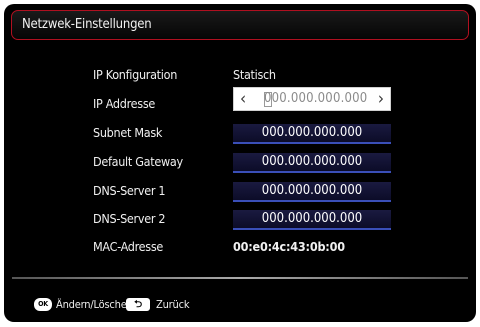  I want to click on footer-hints: OK Ändern/Löschen ⮌ Zurück, so click(184, 305).